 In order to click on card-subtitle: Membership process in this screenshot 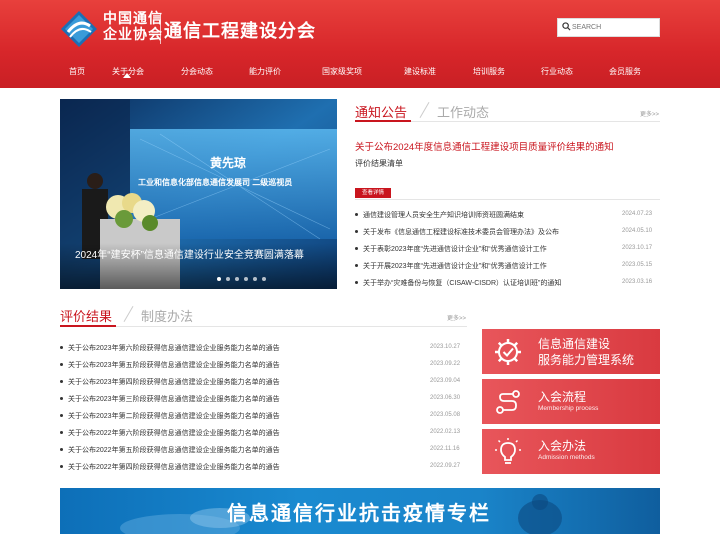, I will do `click(568, 408)`.